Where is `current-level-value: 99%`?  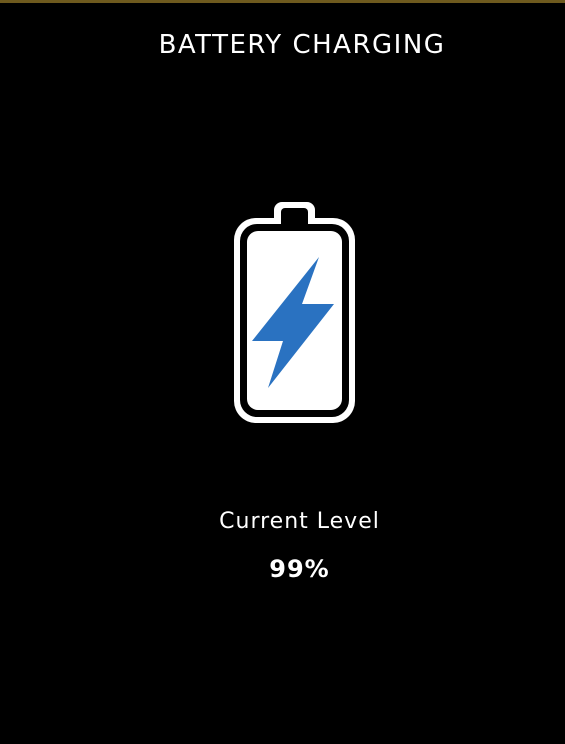 current-level-value: 99% is located at coordinates (299, 569).